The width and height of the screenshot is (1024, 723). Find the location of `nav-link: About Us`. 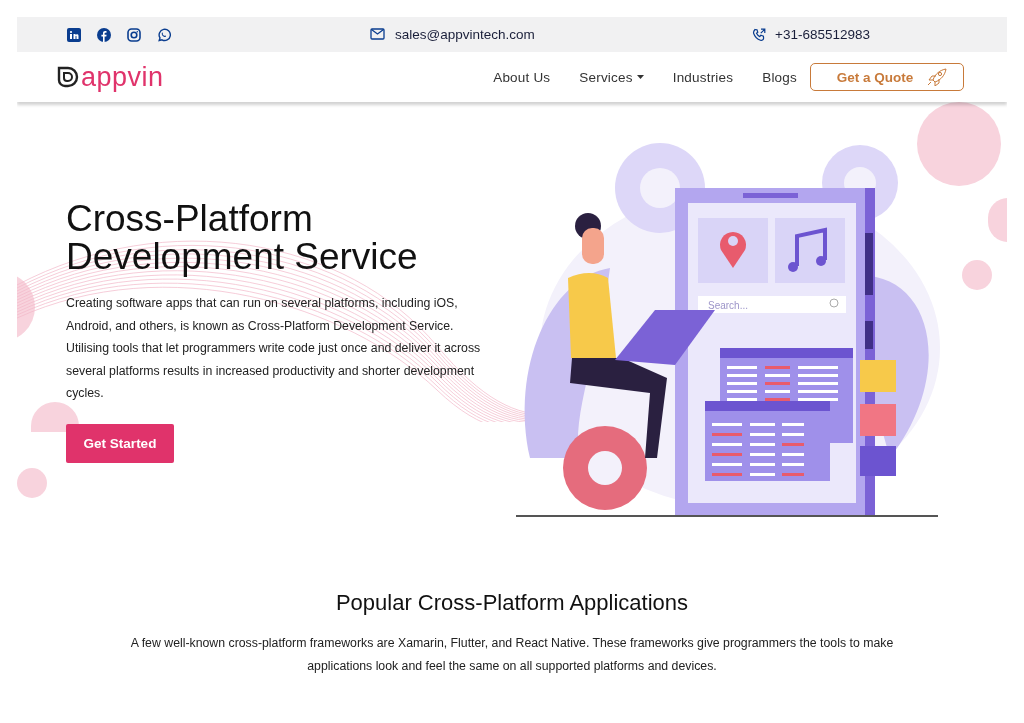

nav-link: About Us is located at coordinates (522, 77).